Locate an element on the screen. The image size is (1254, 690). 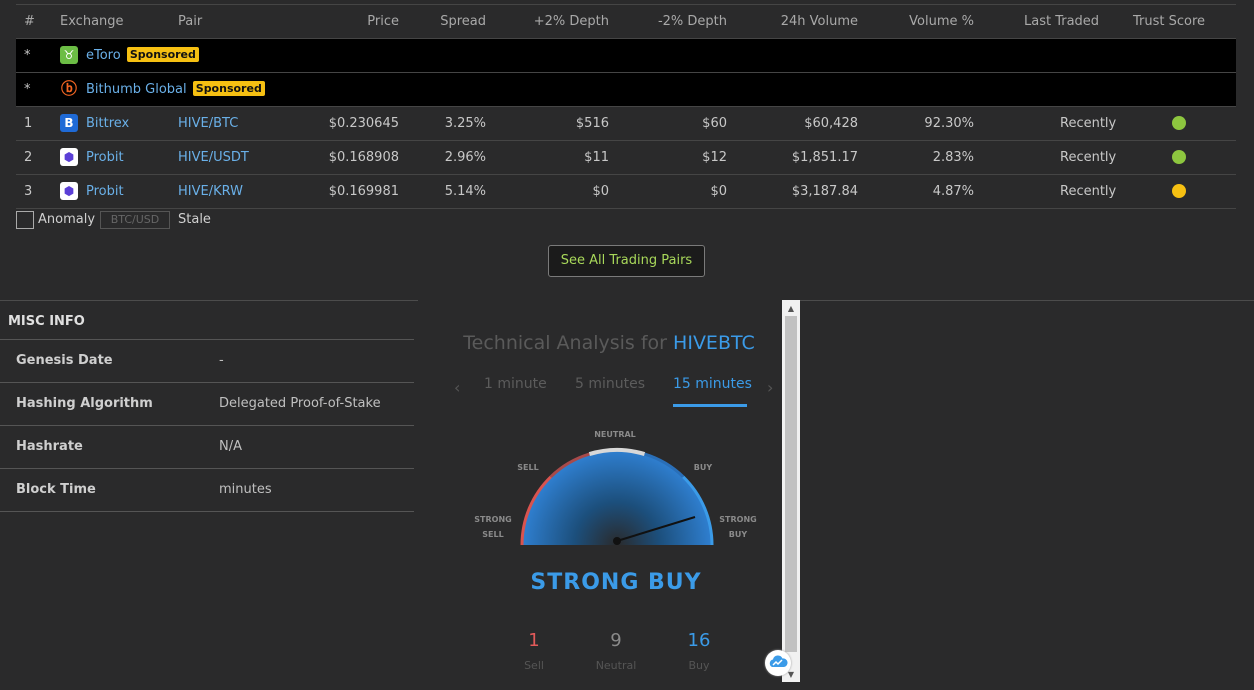
gauge-needle-hub is located at coordinates (617, 541).